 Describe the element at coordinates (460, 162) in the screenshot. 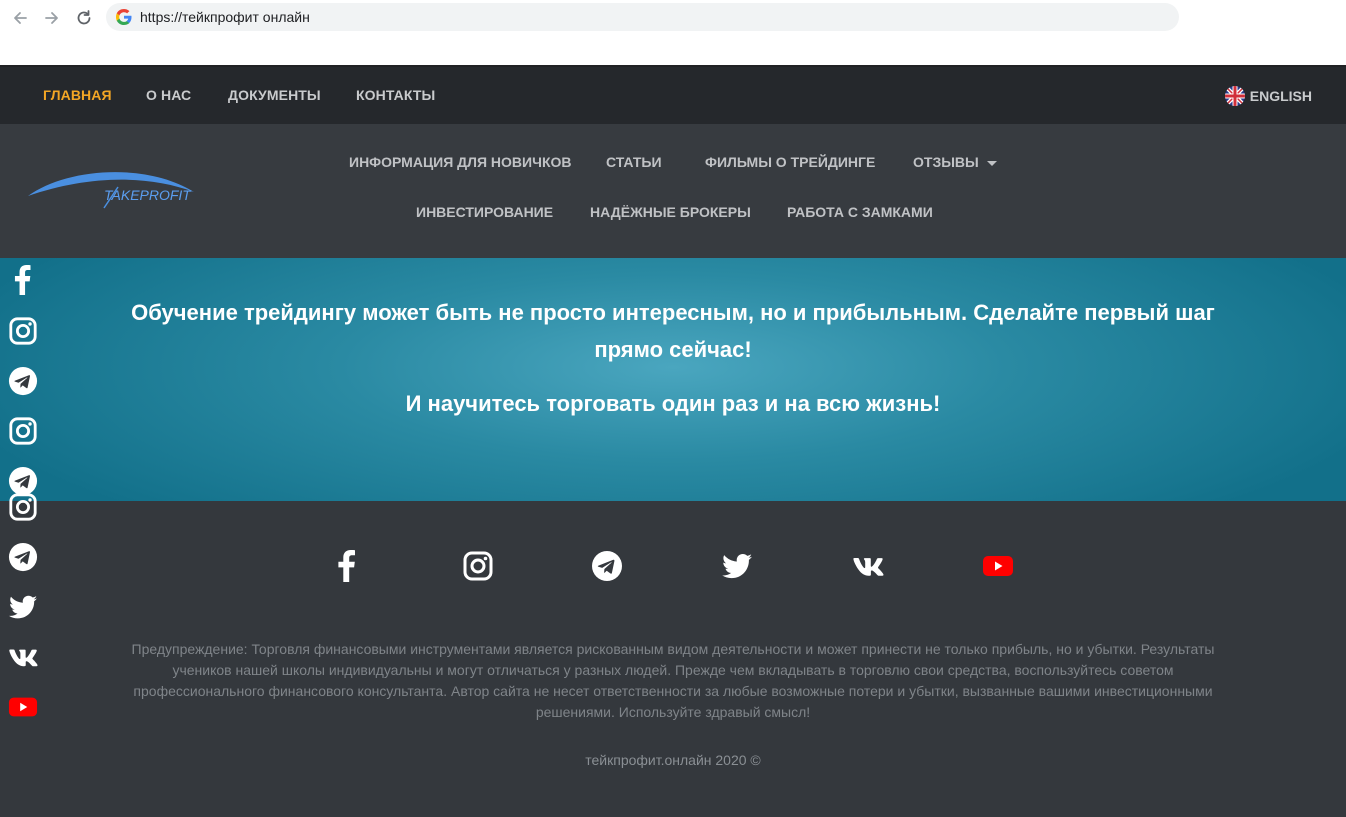

I see `menu-beginners-info: ИНФОРМАЦИЯ ДЛЯ НОВИЧКОВ` at that location.